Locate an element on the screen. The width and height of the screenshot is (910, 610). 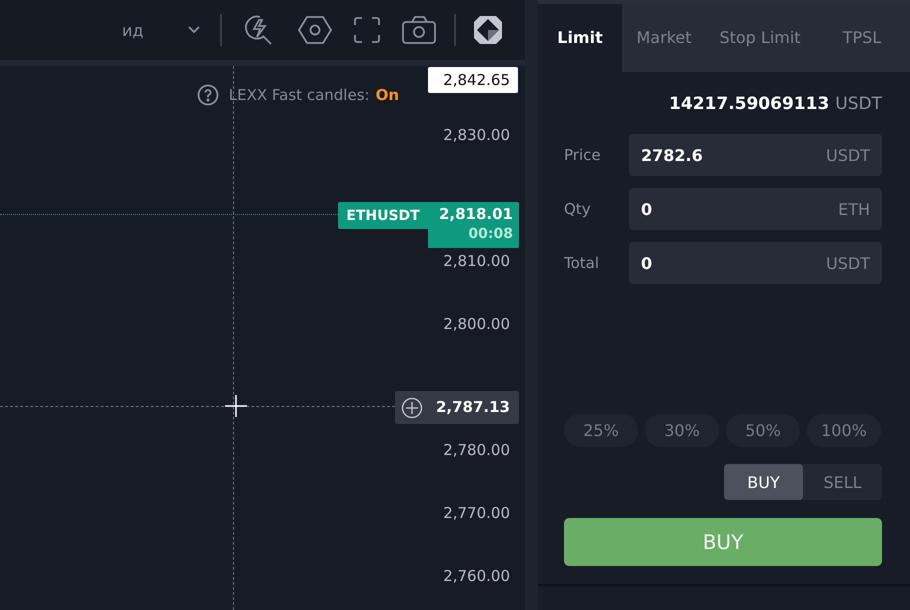
field-value: 2782.6 is located at coordinates (733, 155).